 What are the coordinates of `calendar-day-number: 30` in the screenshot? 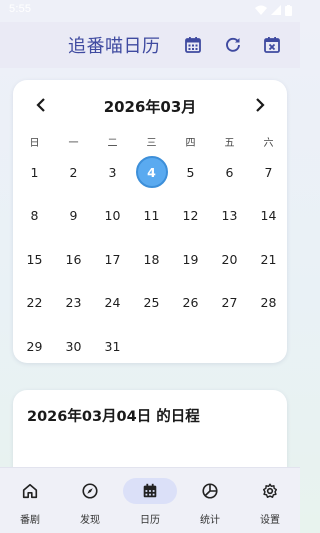 It's located at (73, 346).